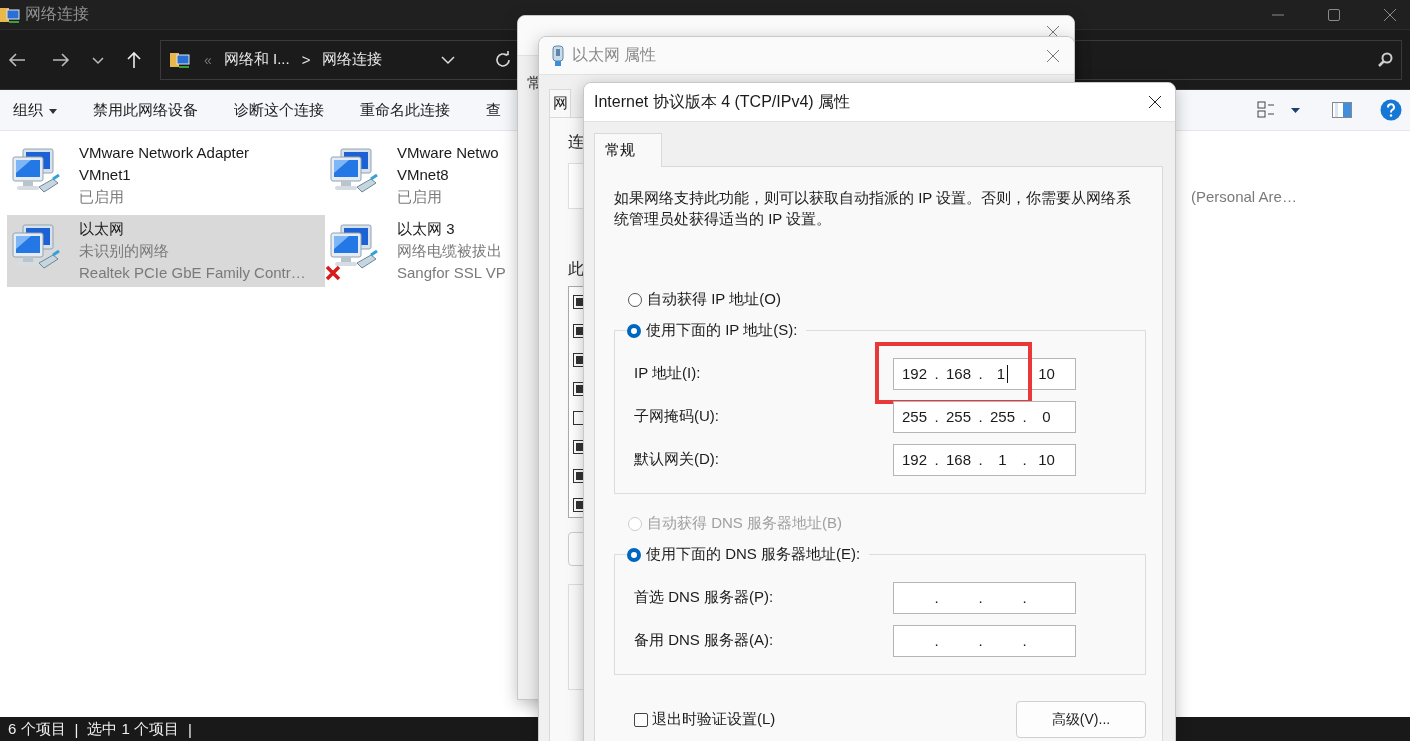 This screenshot has height=741, width=1410. I want to click on dialog-title: Internet 协议版本 4 (TCP/IPv4) 属性, so click(722, 101).